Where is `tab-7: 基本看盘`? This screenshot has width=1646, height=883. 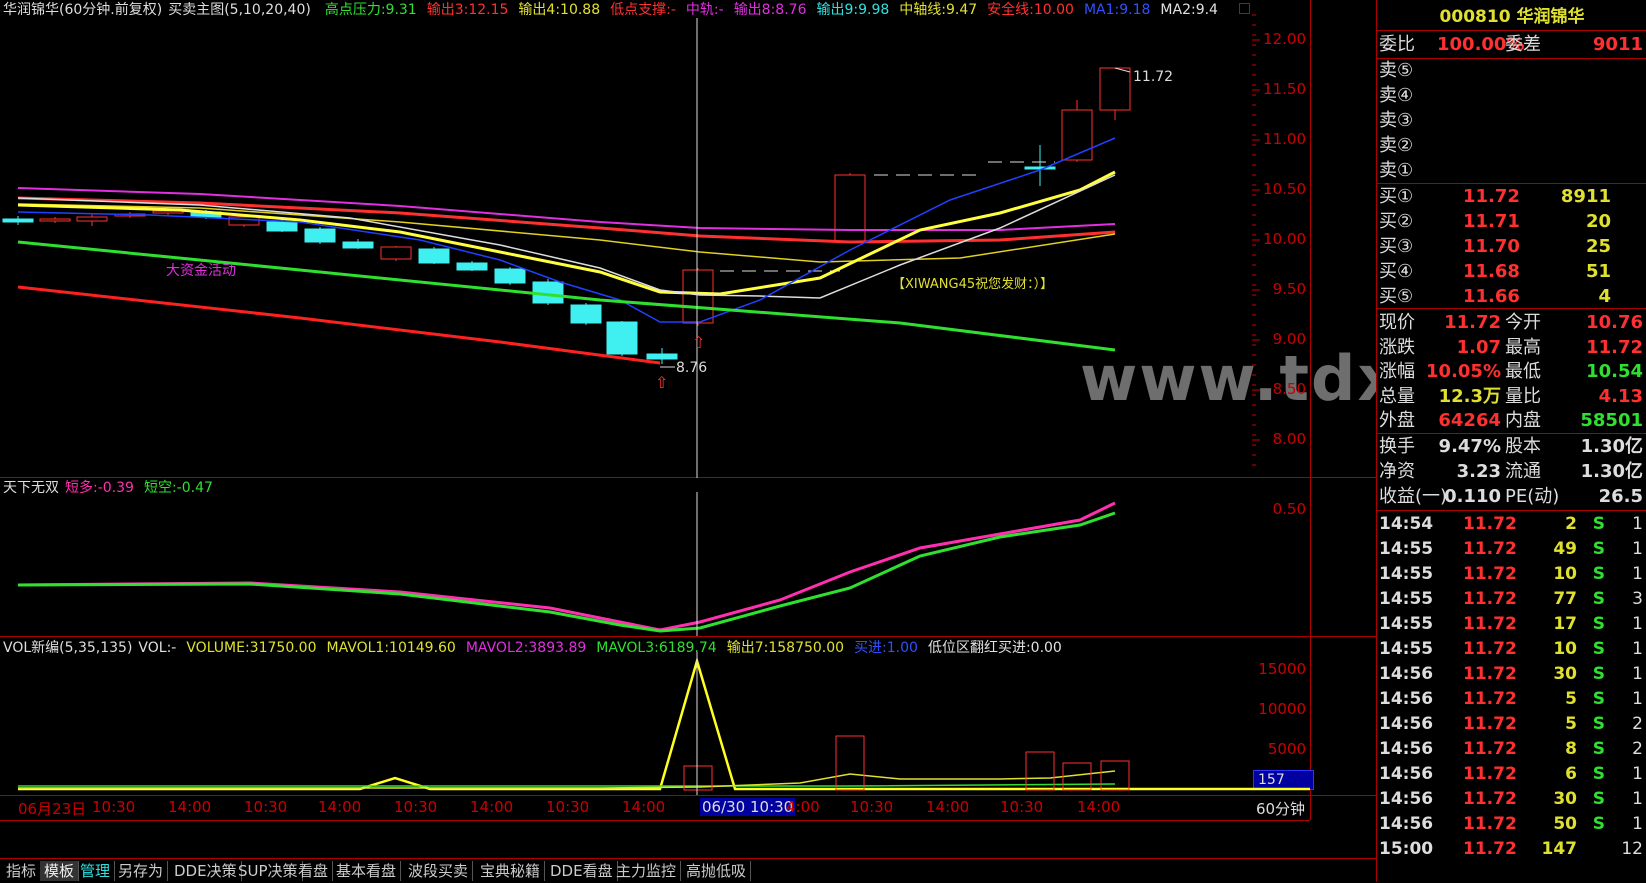
tab-7: 基本看盘 is located at coordinates (367, 871).